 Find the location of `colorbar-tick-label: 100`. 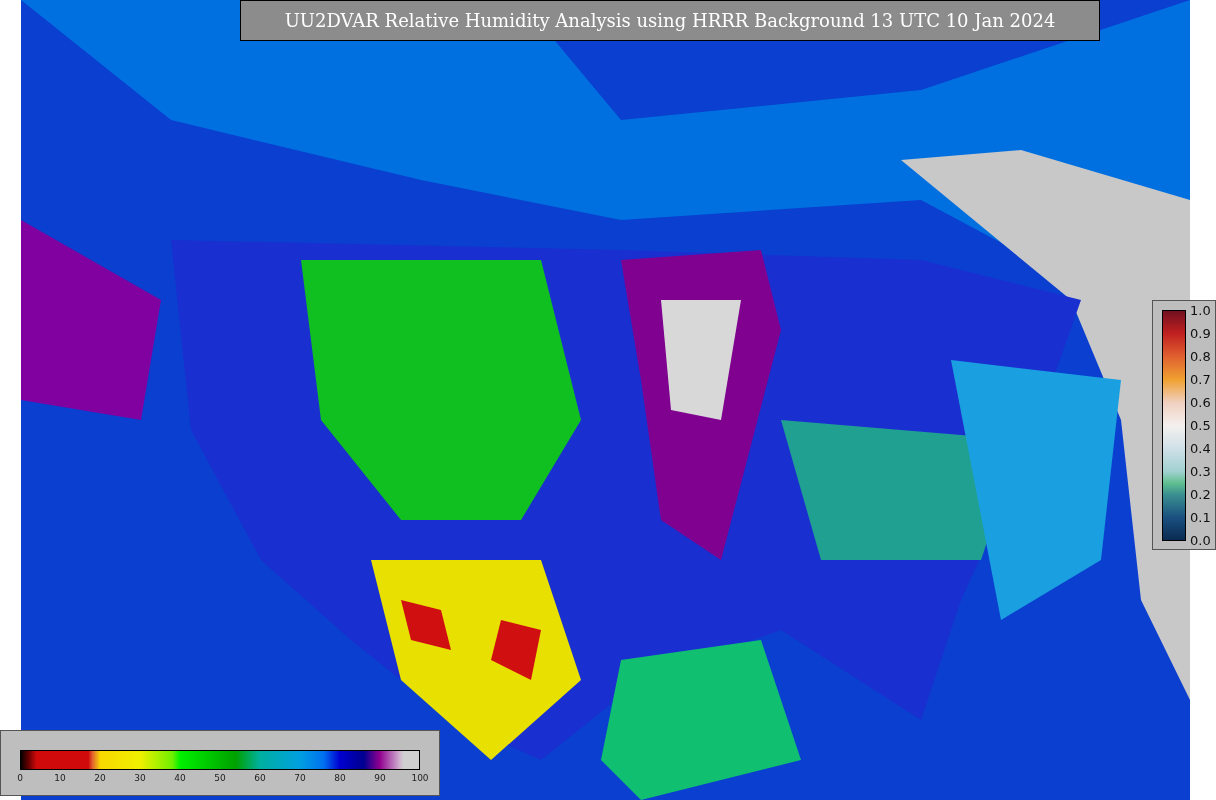

colorbar-tick-label: 100 is located at coordinates (420, 778).